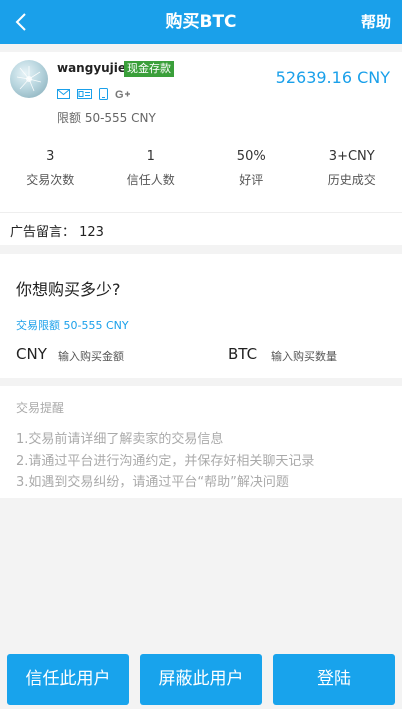 Image resolution: width=402 pixels, height=709 pixels. Describe the element at coordinates (72, 325) in the screenshot. I see `trade-limit: 交易限额 50-555 CNY` at that location.